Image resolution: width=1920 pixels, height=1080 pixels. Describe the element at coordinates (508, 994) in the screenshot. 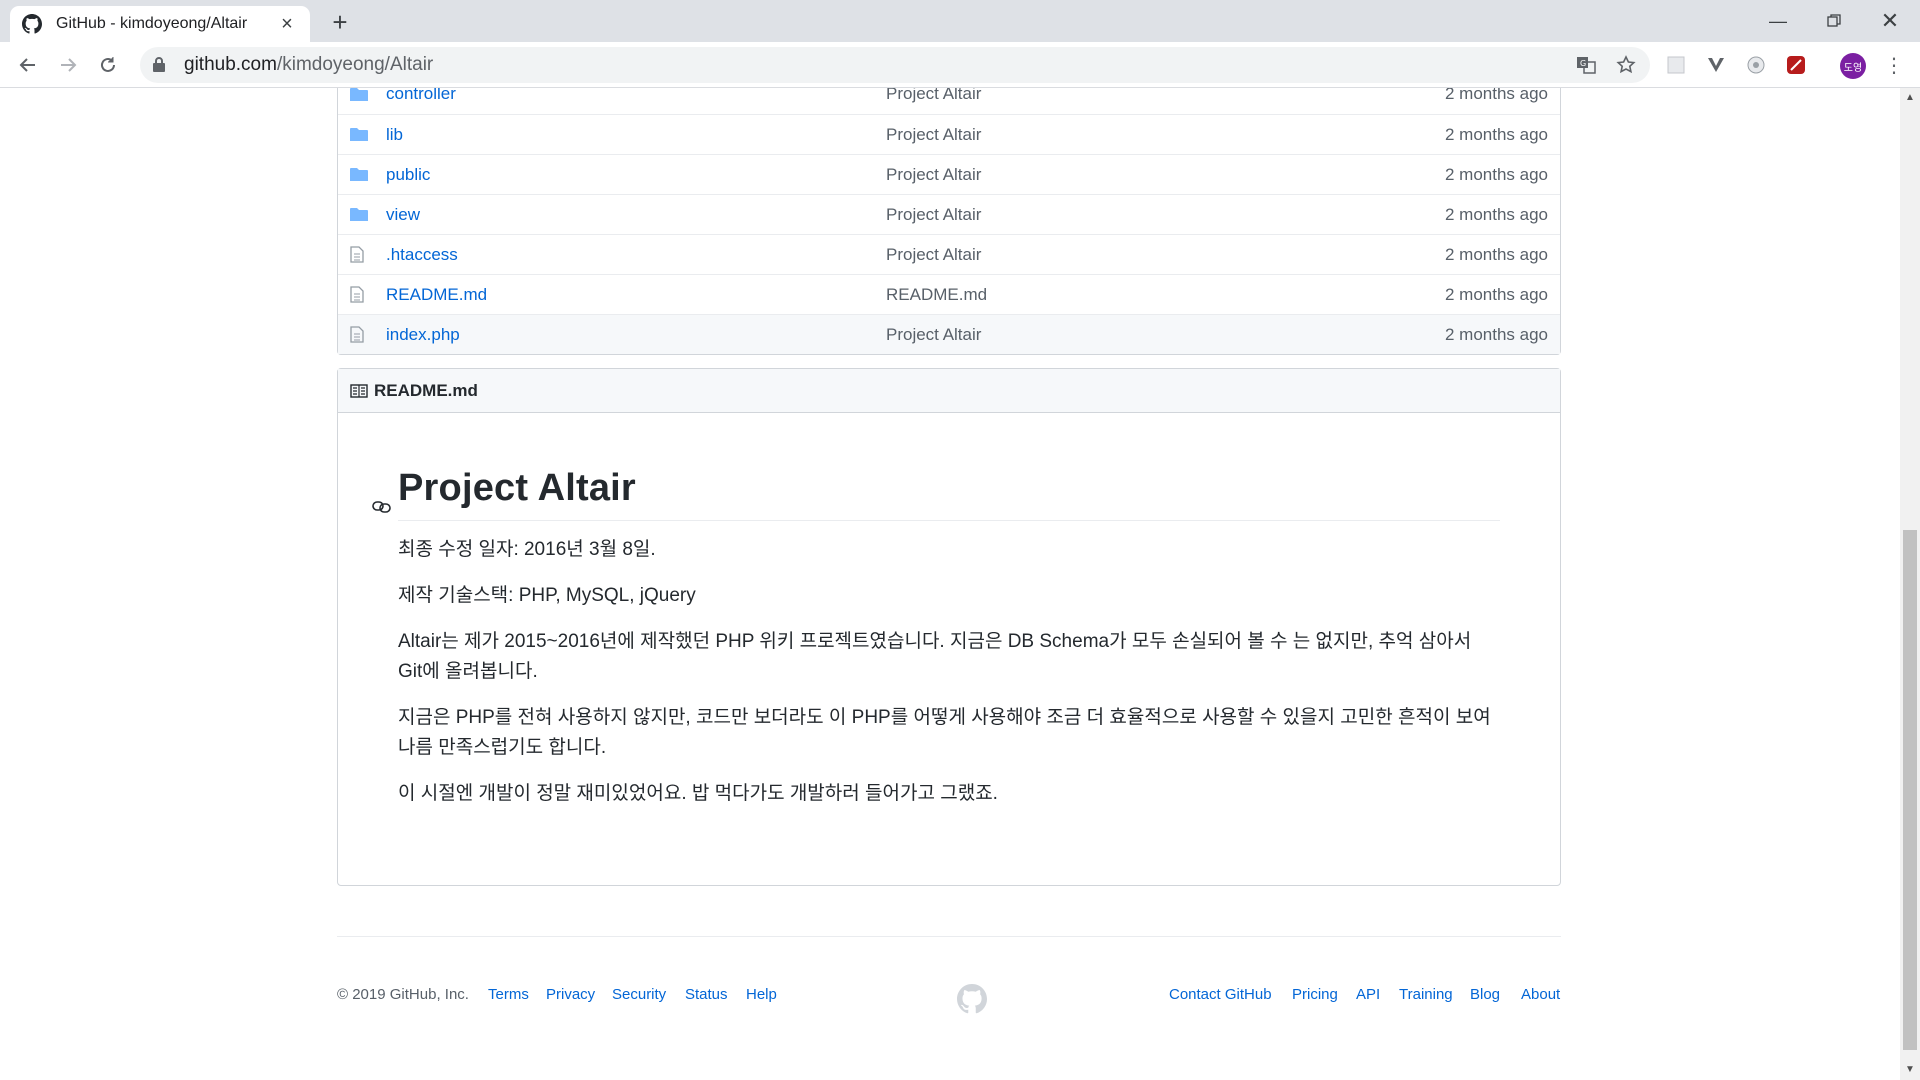

I see `footer-link-terms: Terms` at that location.